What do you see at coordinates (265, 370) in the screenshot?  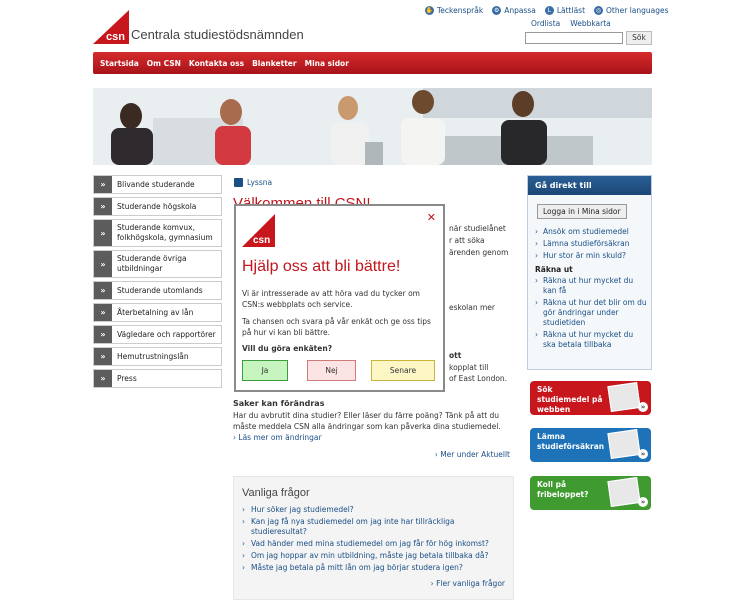 I see `yes-button: Ja` at bounding box center [265, 370].